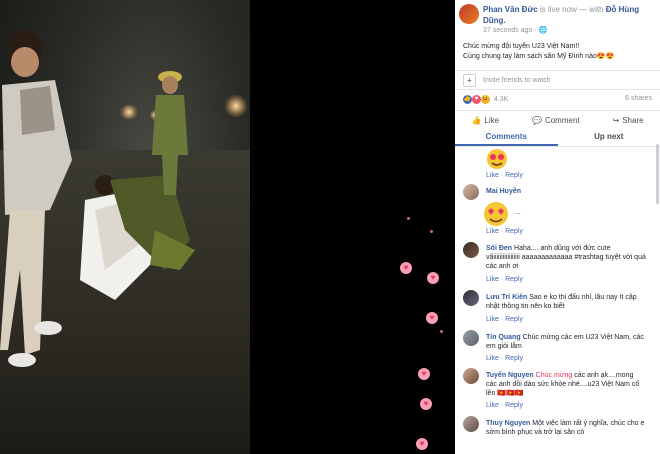  What do you see at coordinates (638, 98) in the screenshot?
I see `share-count: 6 shares` at bounding box center [638, 98].